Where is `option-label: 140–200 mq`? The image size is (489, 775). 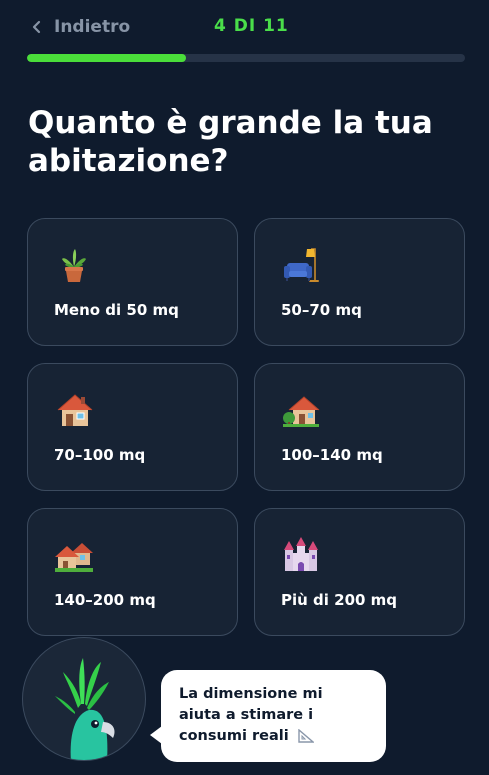 option-label: 140–200 mq is located at coordinates (105, 600).